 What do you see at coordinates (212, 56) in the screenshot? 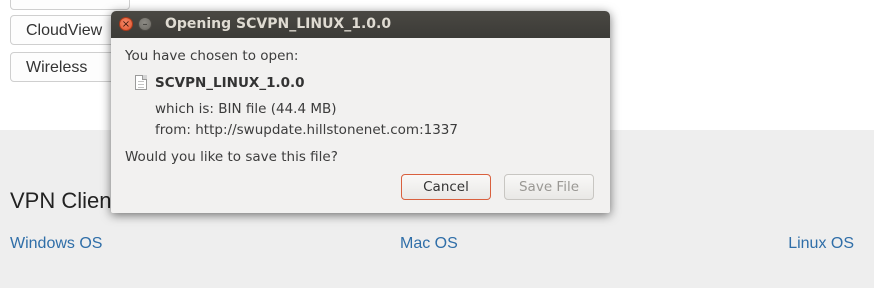
I see `open-prompt: You have chosen to open:` at bounding box center [212, 56].